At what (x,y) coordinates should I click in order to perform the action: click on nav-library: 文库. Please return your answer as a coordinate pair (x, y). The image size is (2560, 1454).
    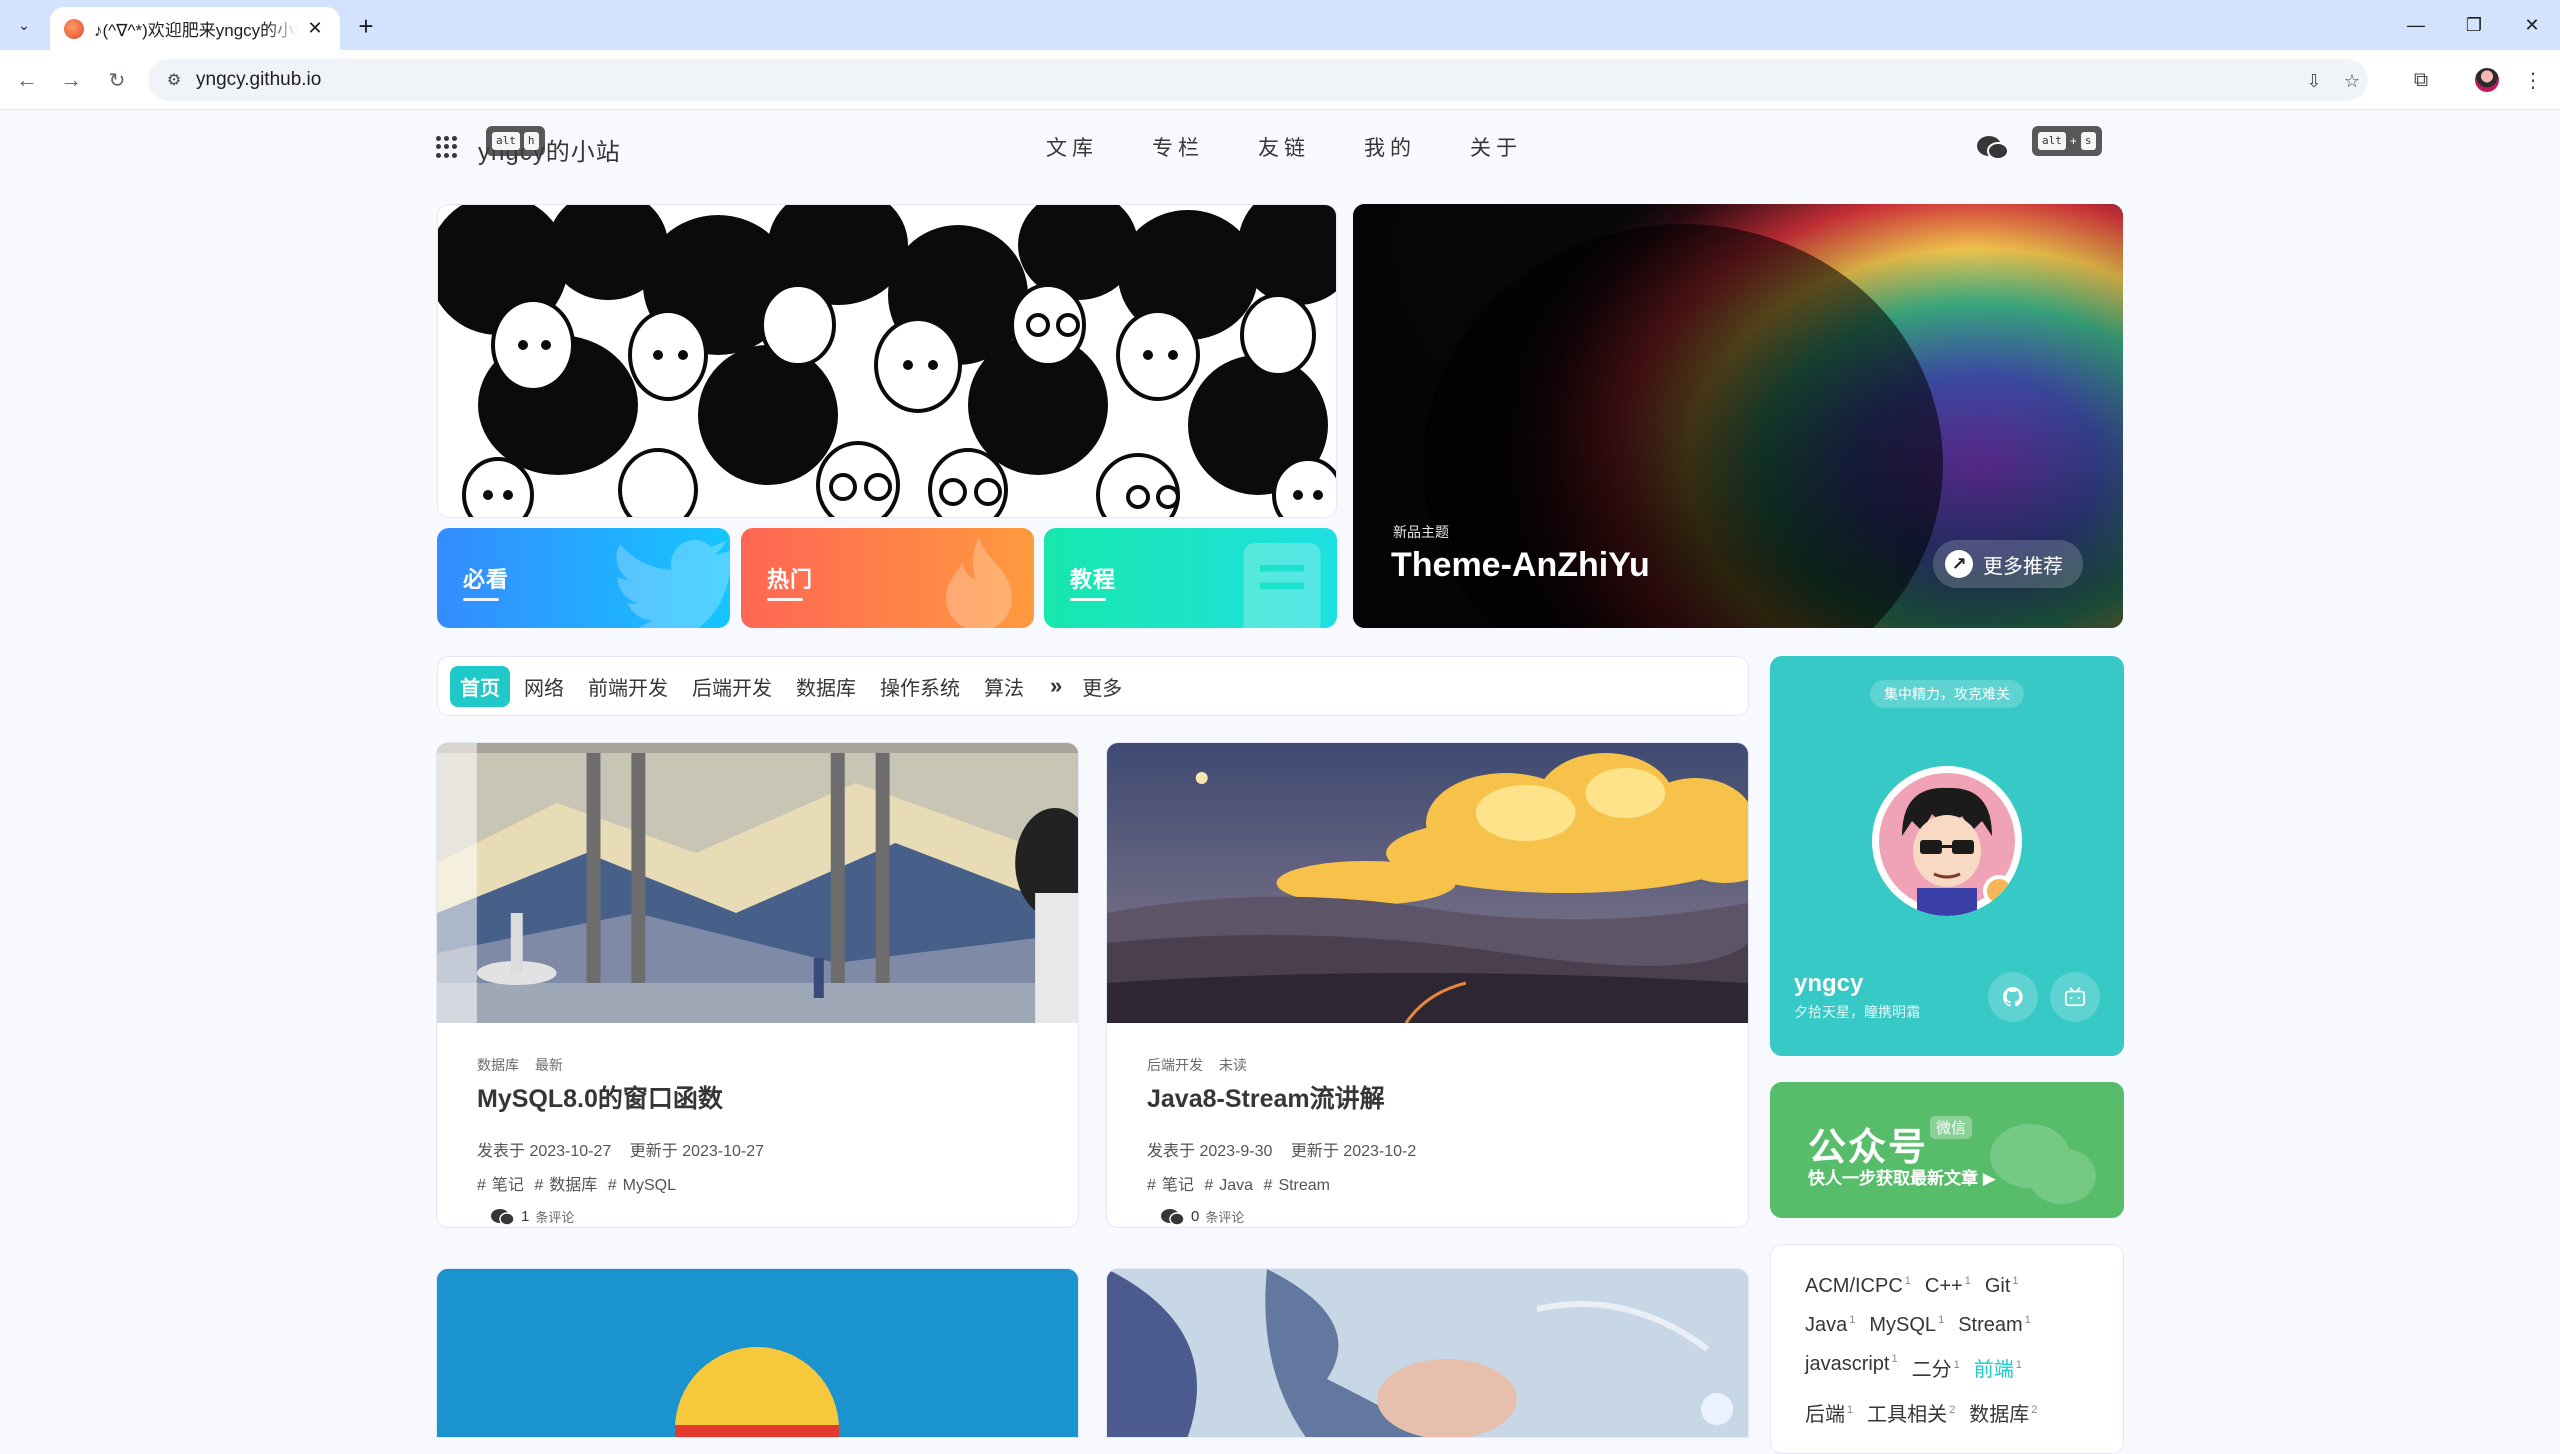
    Looking at the image, I should click on (1072, 147).